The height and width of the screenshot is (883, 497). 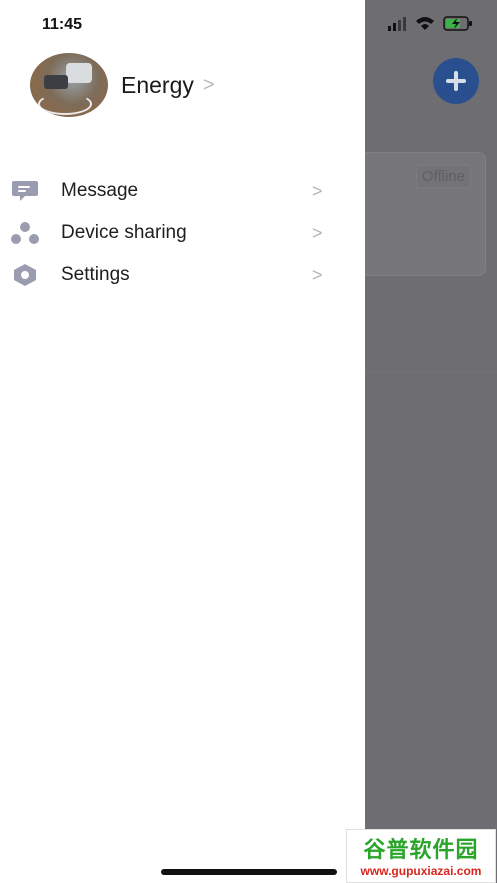 I want to click on device-sharing-icon, so click(x=25, y=233).